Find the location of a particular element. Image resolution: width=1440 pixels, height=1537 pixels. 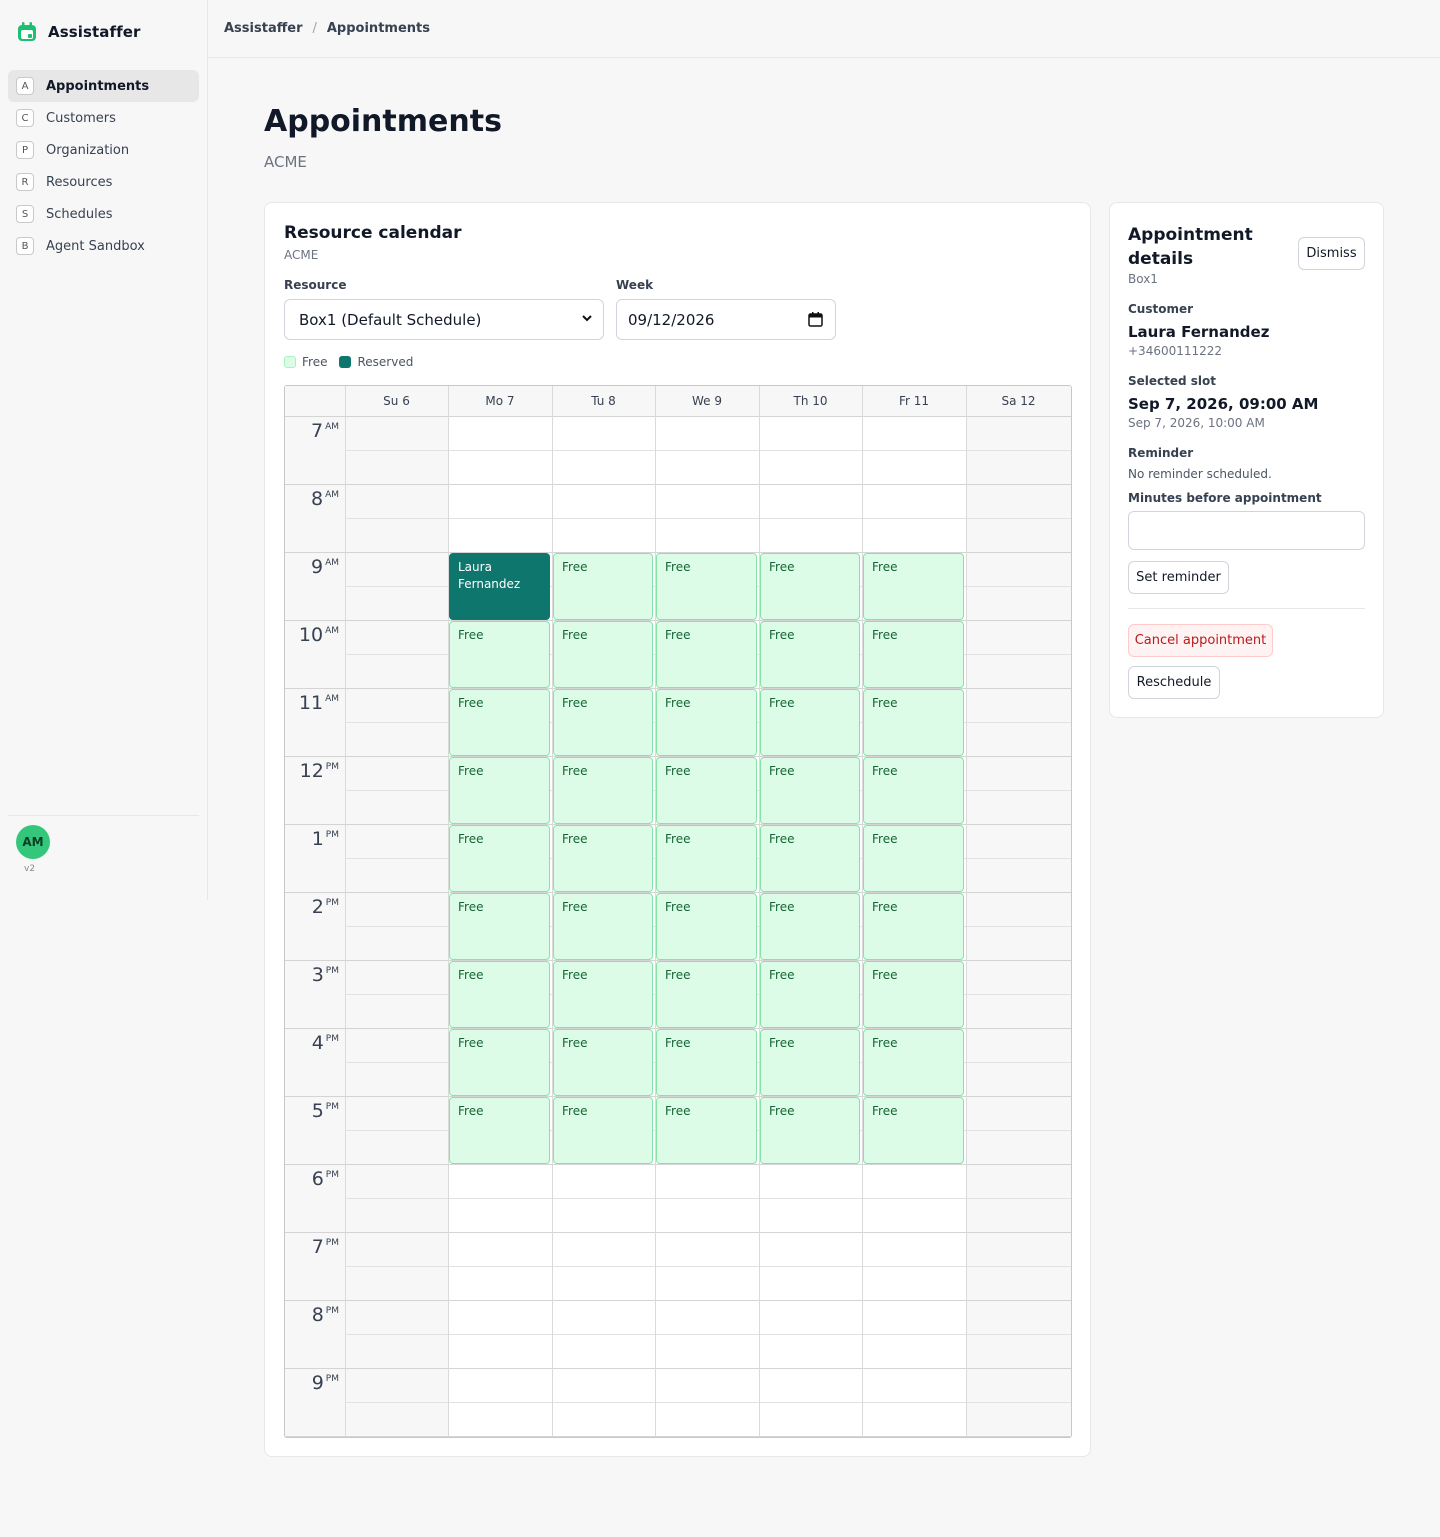

sidebar-item-label: Agent Sandbox is located at coordinates (95, 246).